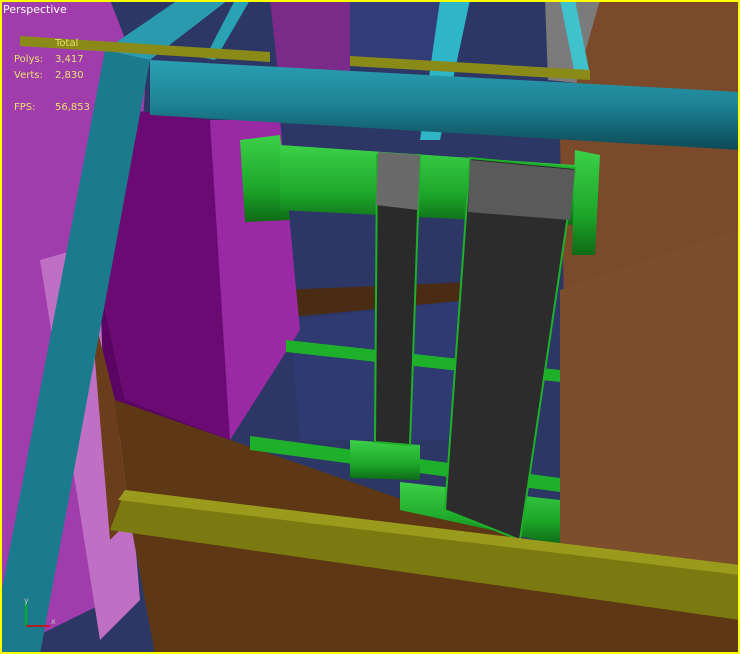  I want to click on stats-fps-row: FPS: 56,853, so click(52, 108).